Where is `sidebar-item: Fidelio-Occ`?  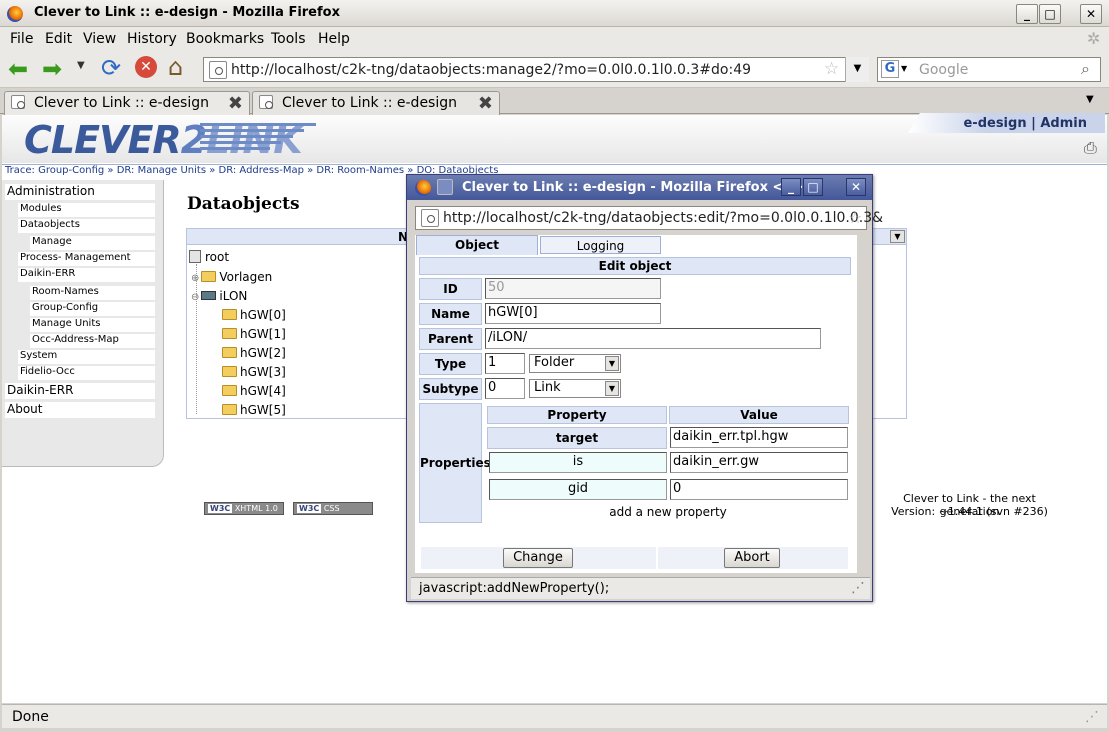
sidebar-item: Fidelio-Occ is located at coordinates (86, 373).